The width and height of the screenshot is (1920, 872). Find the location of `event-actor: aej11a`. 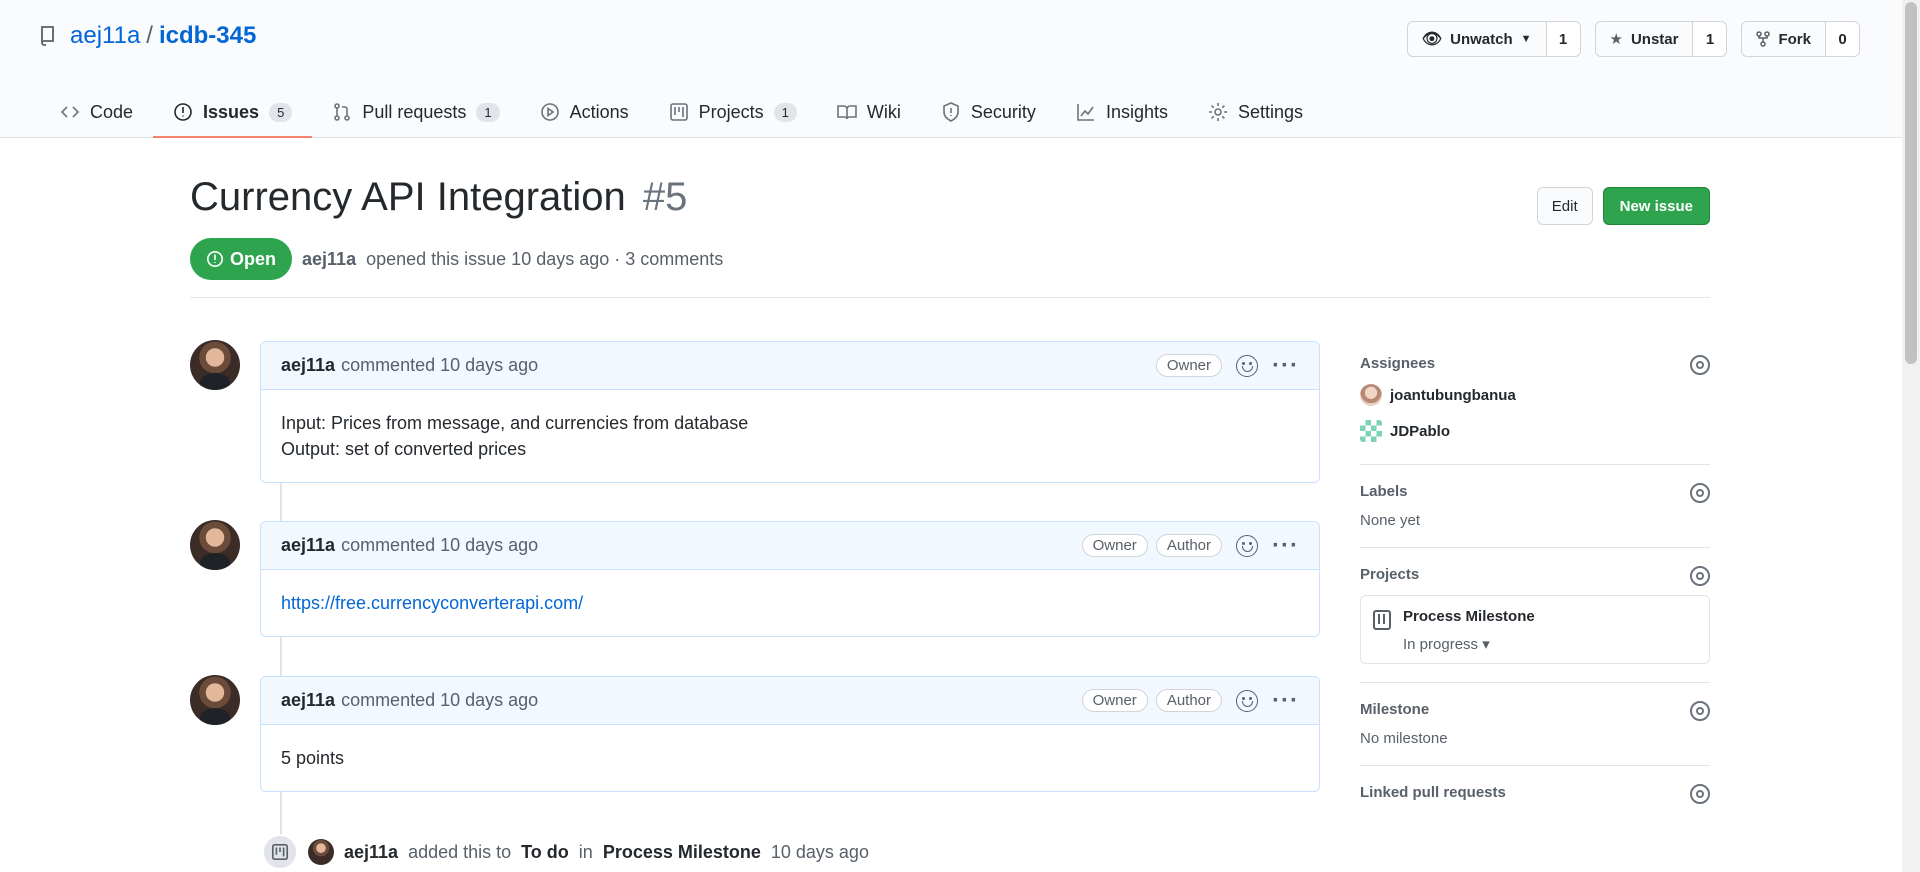

event-actor: aej11a is located at coordinates (371, 852).